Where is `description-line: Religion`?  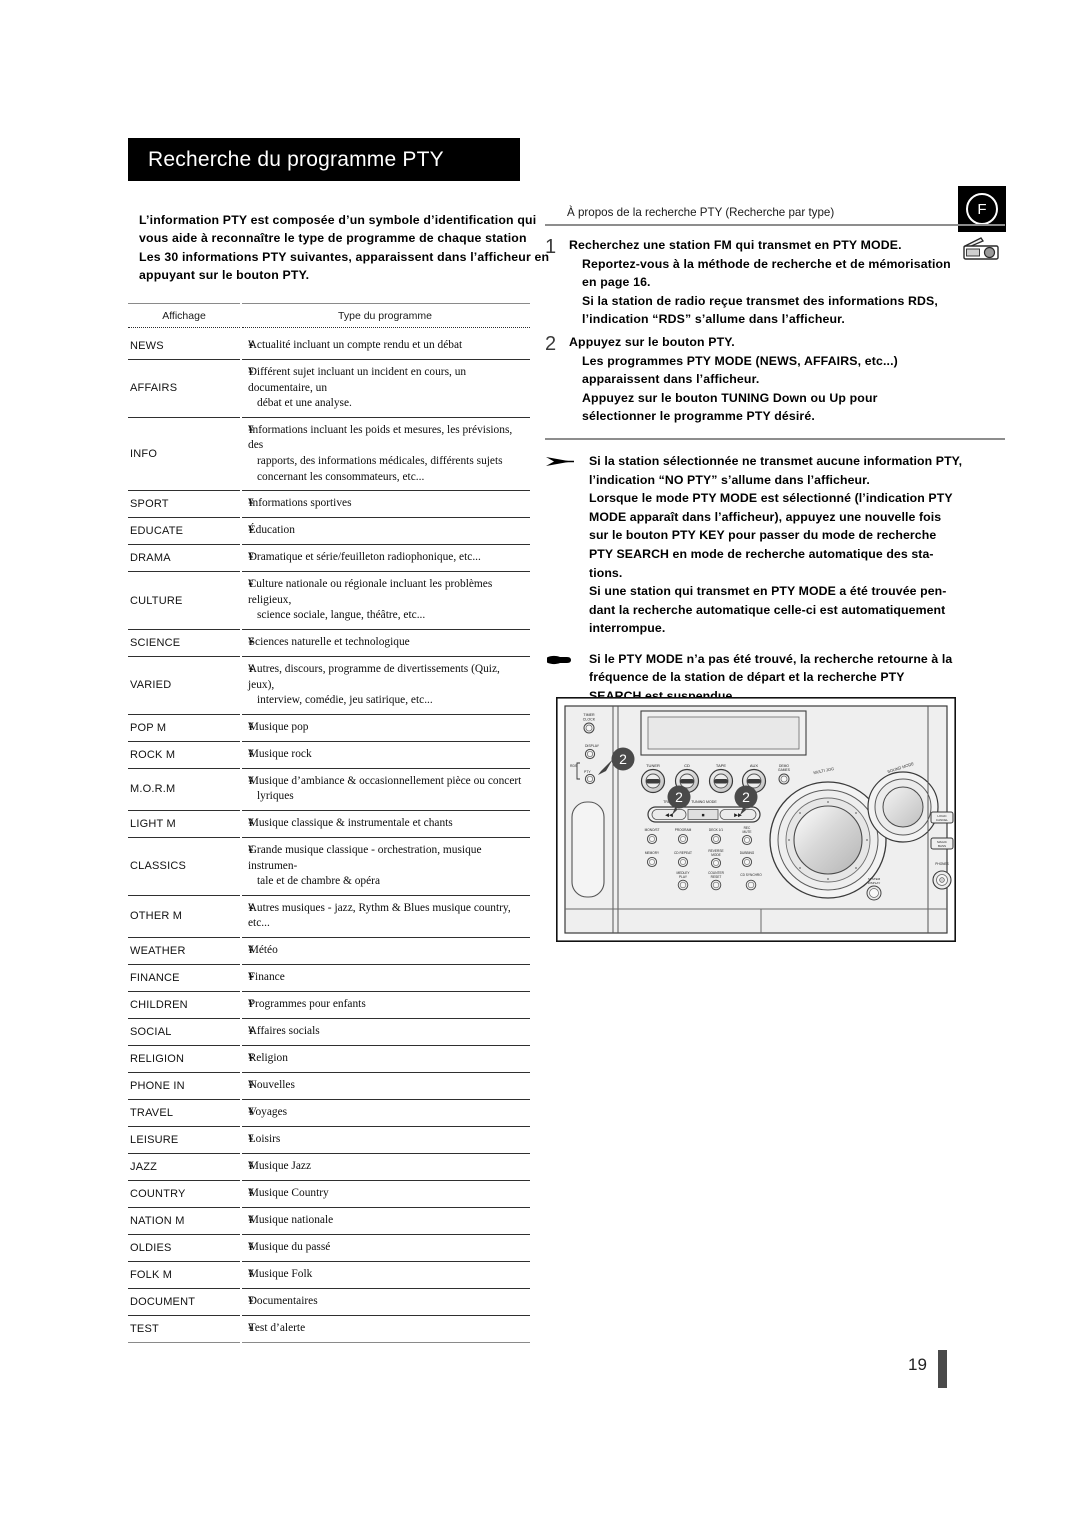
description-line: Religion is located at coordinates (268, 1057).